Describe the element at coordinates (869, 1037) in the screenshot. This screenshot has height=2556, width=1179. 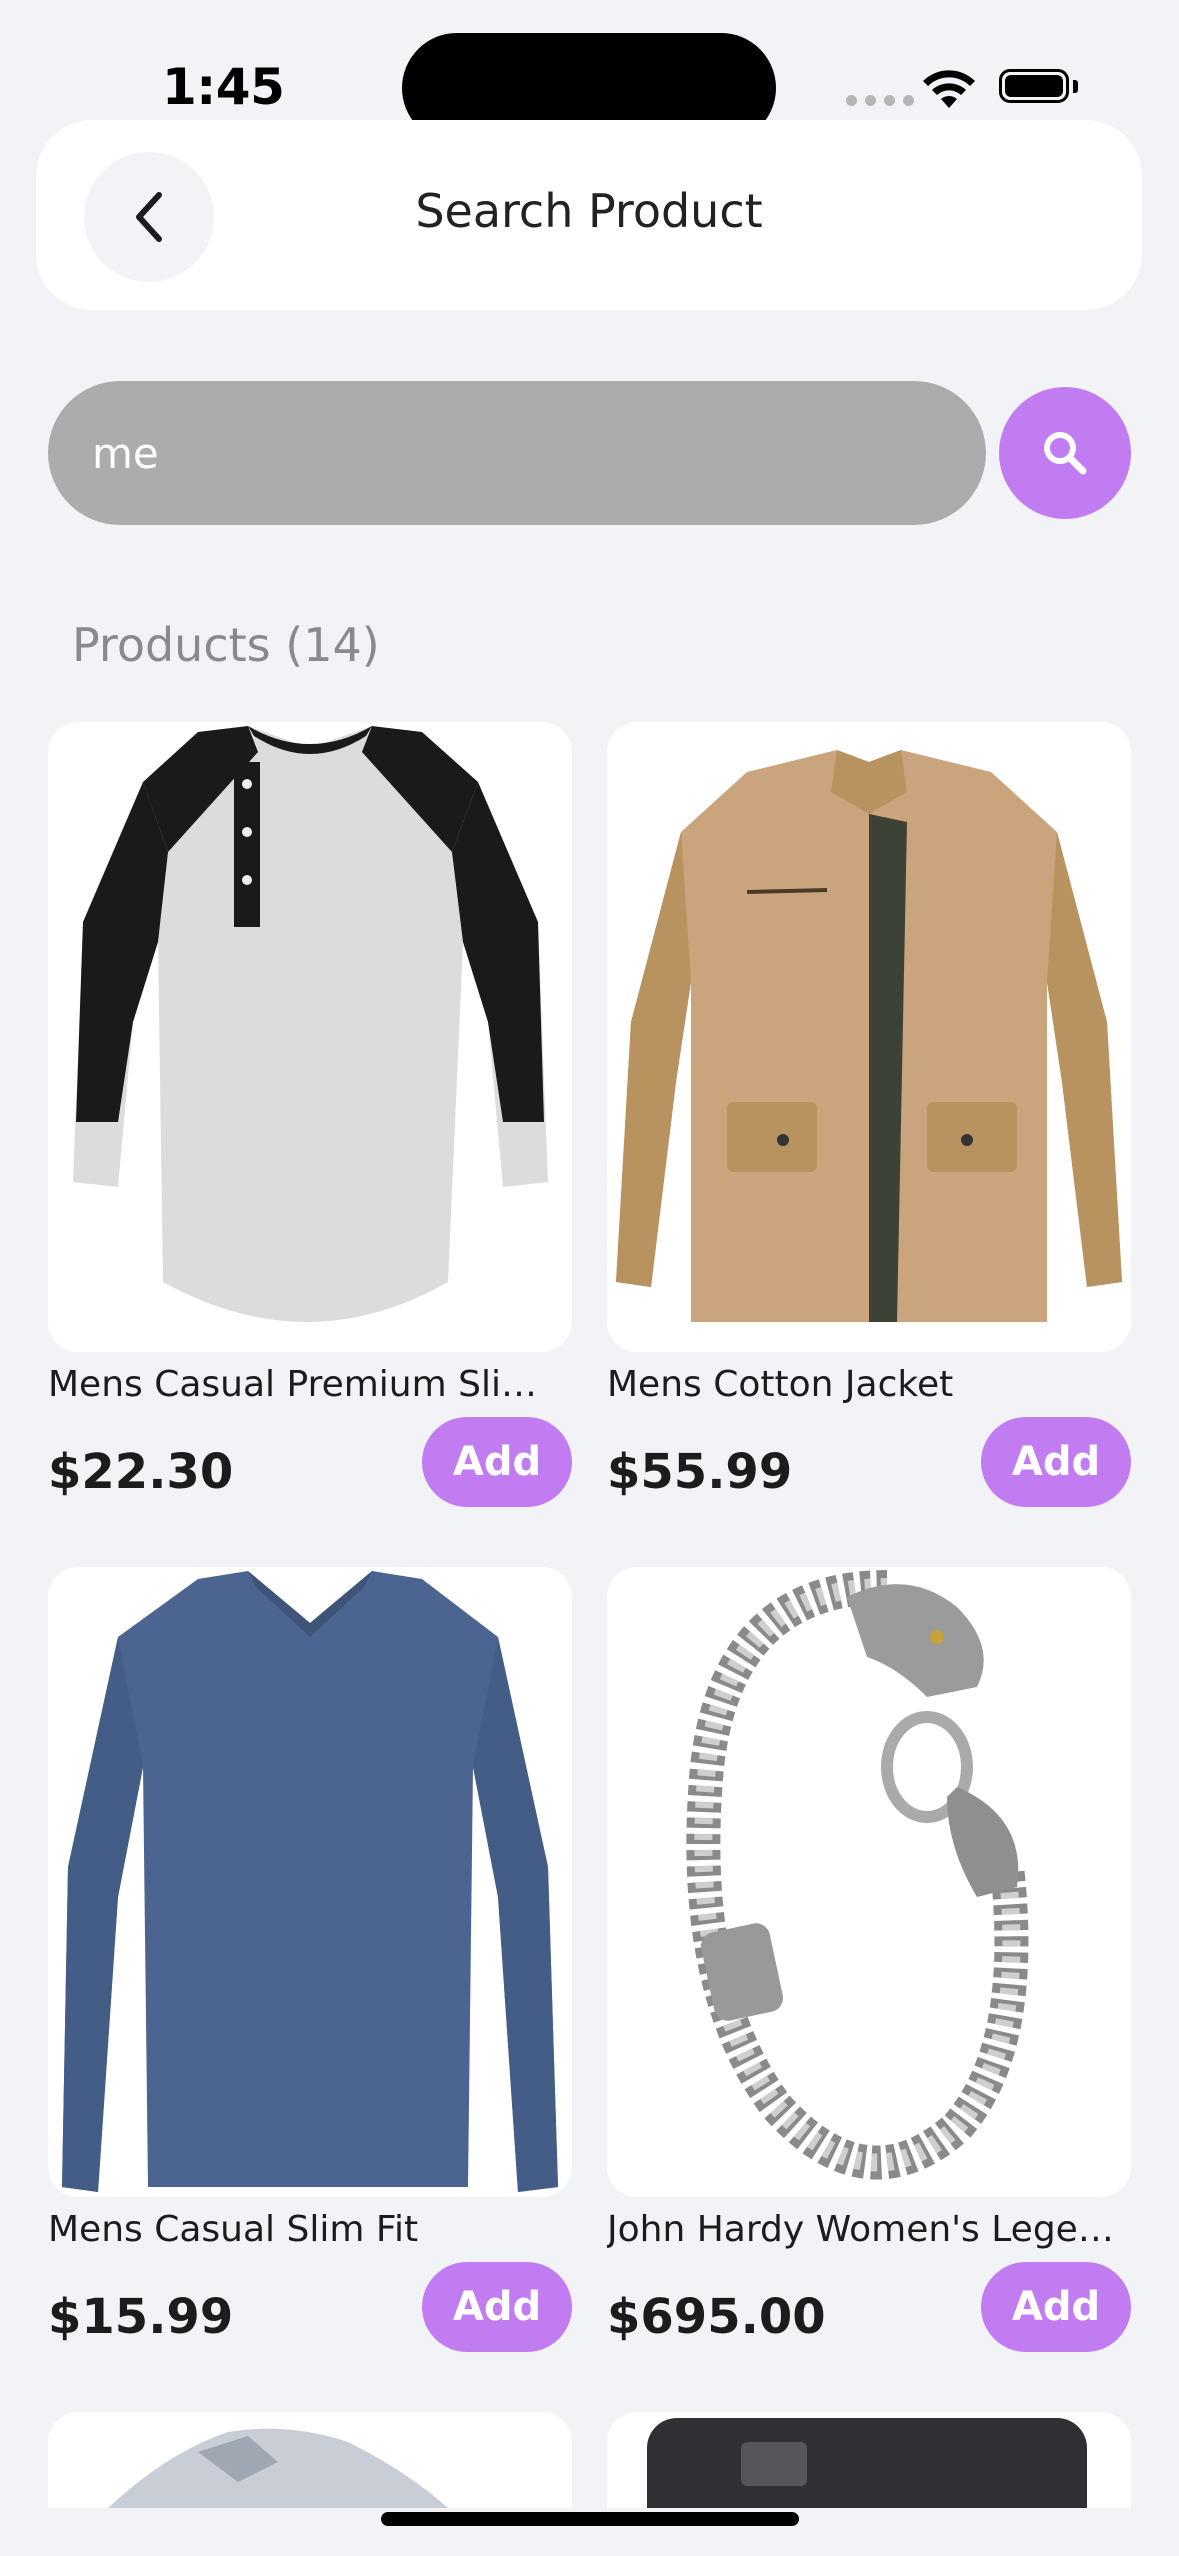
I see `product-image-cotton-jacket` at that location.